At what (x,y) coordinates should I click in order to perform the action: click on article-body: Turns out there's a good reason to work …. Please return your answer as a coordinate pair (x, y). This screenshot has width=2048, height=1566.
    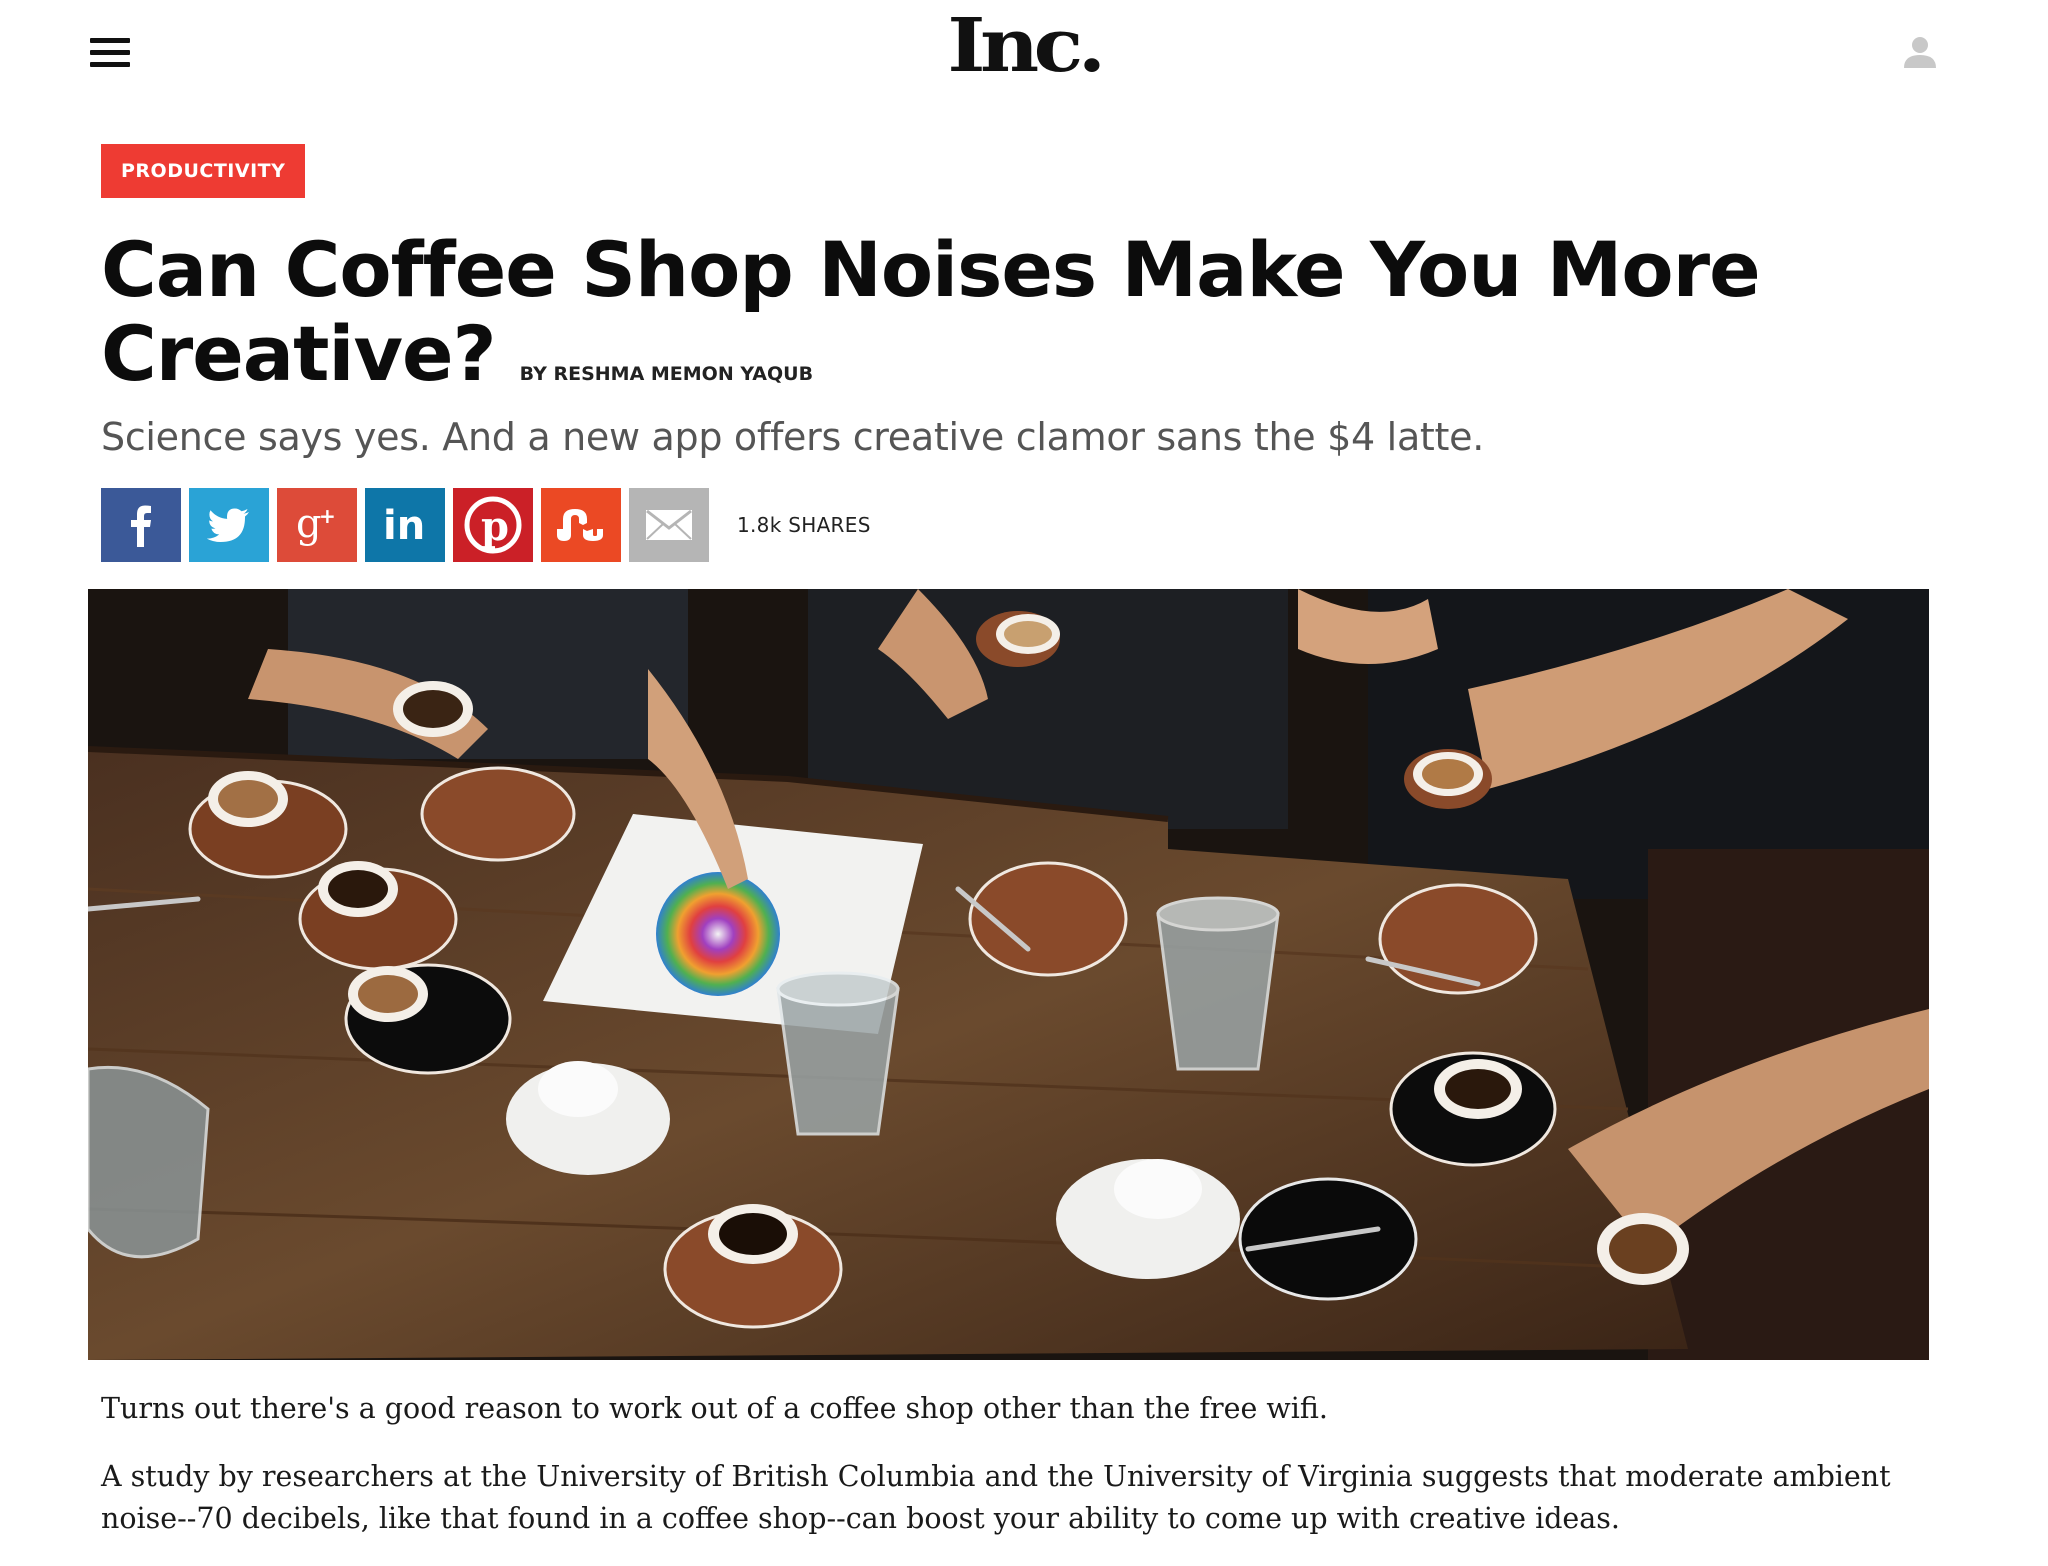
    Looking at the image, I should click on (1001, 1477).